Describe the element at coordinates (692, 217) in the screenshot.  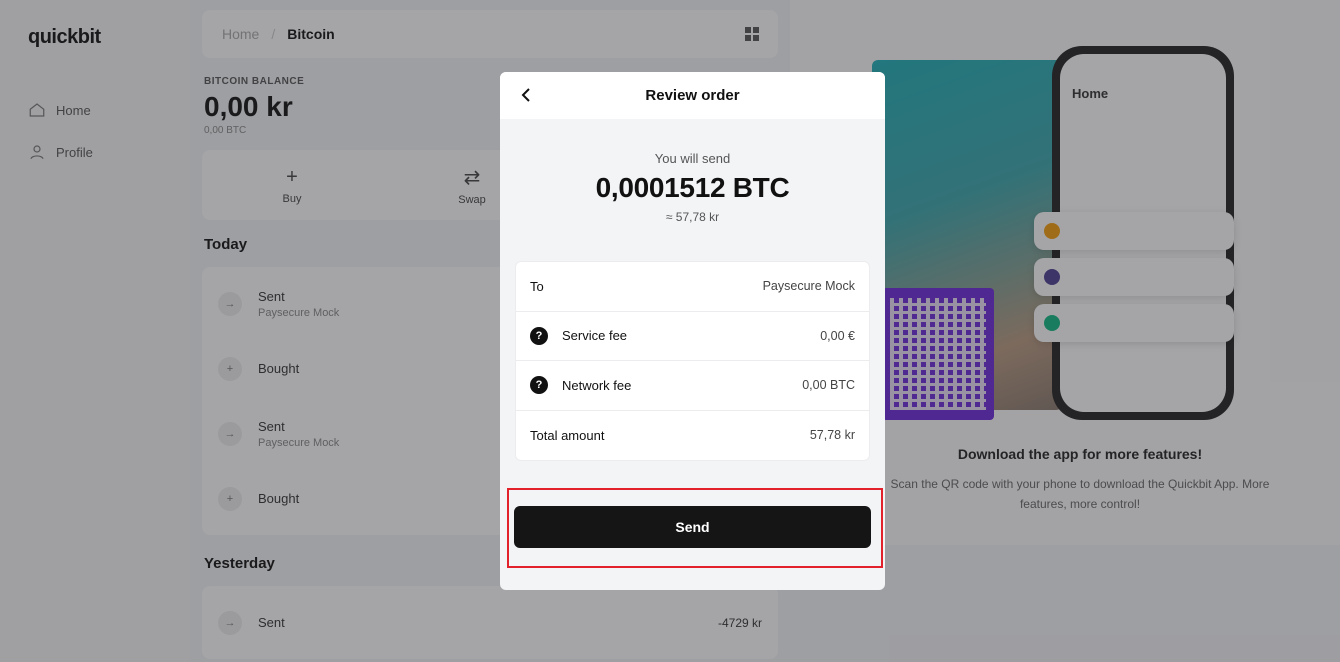
I see `amount-fiat: ≈ 57,78 kr` at that location.